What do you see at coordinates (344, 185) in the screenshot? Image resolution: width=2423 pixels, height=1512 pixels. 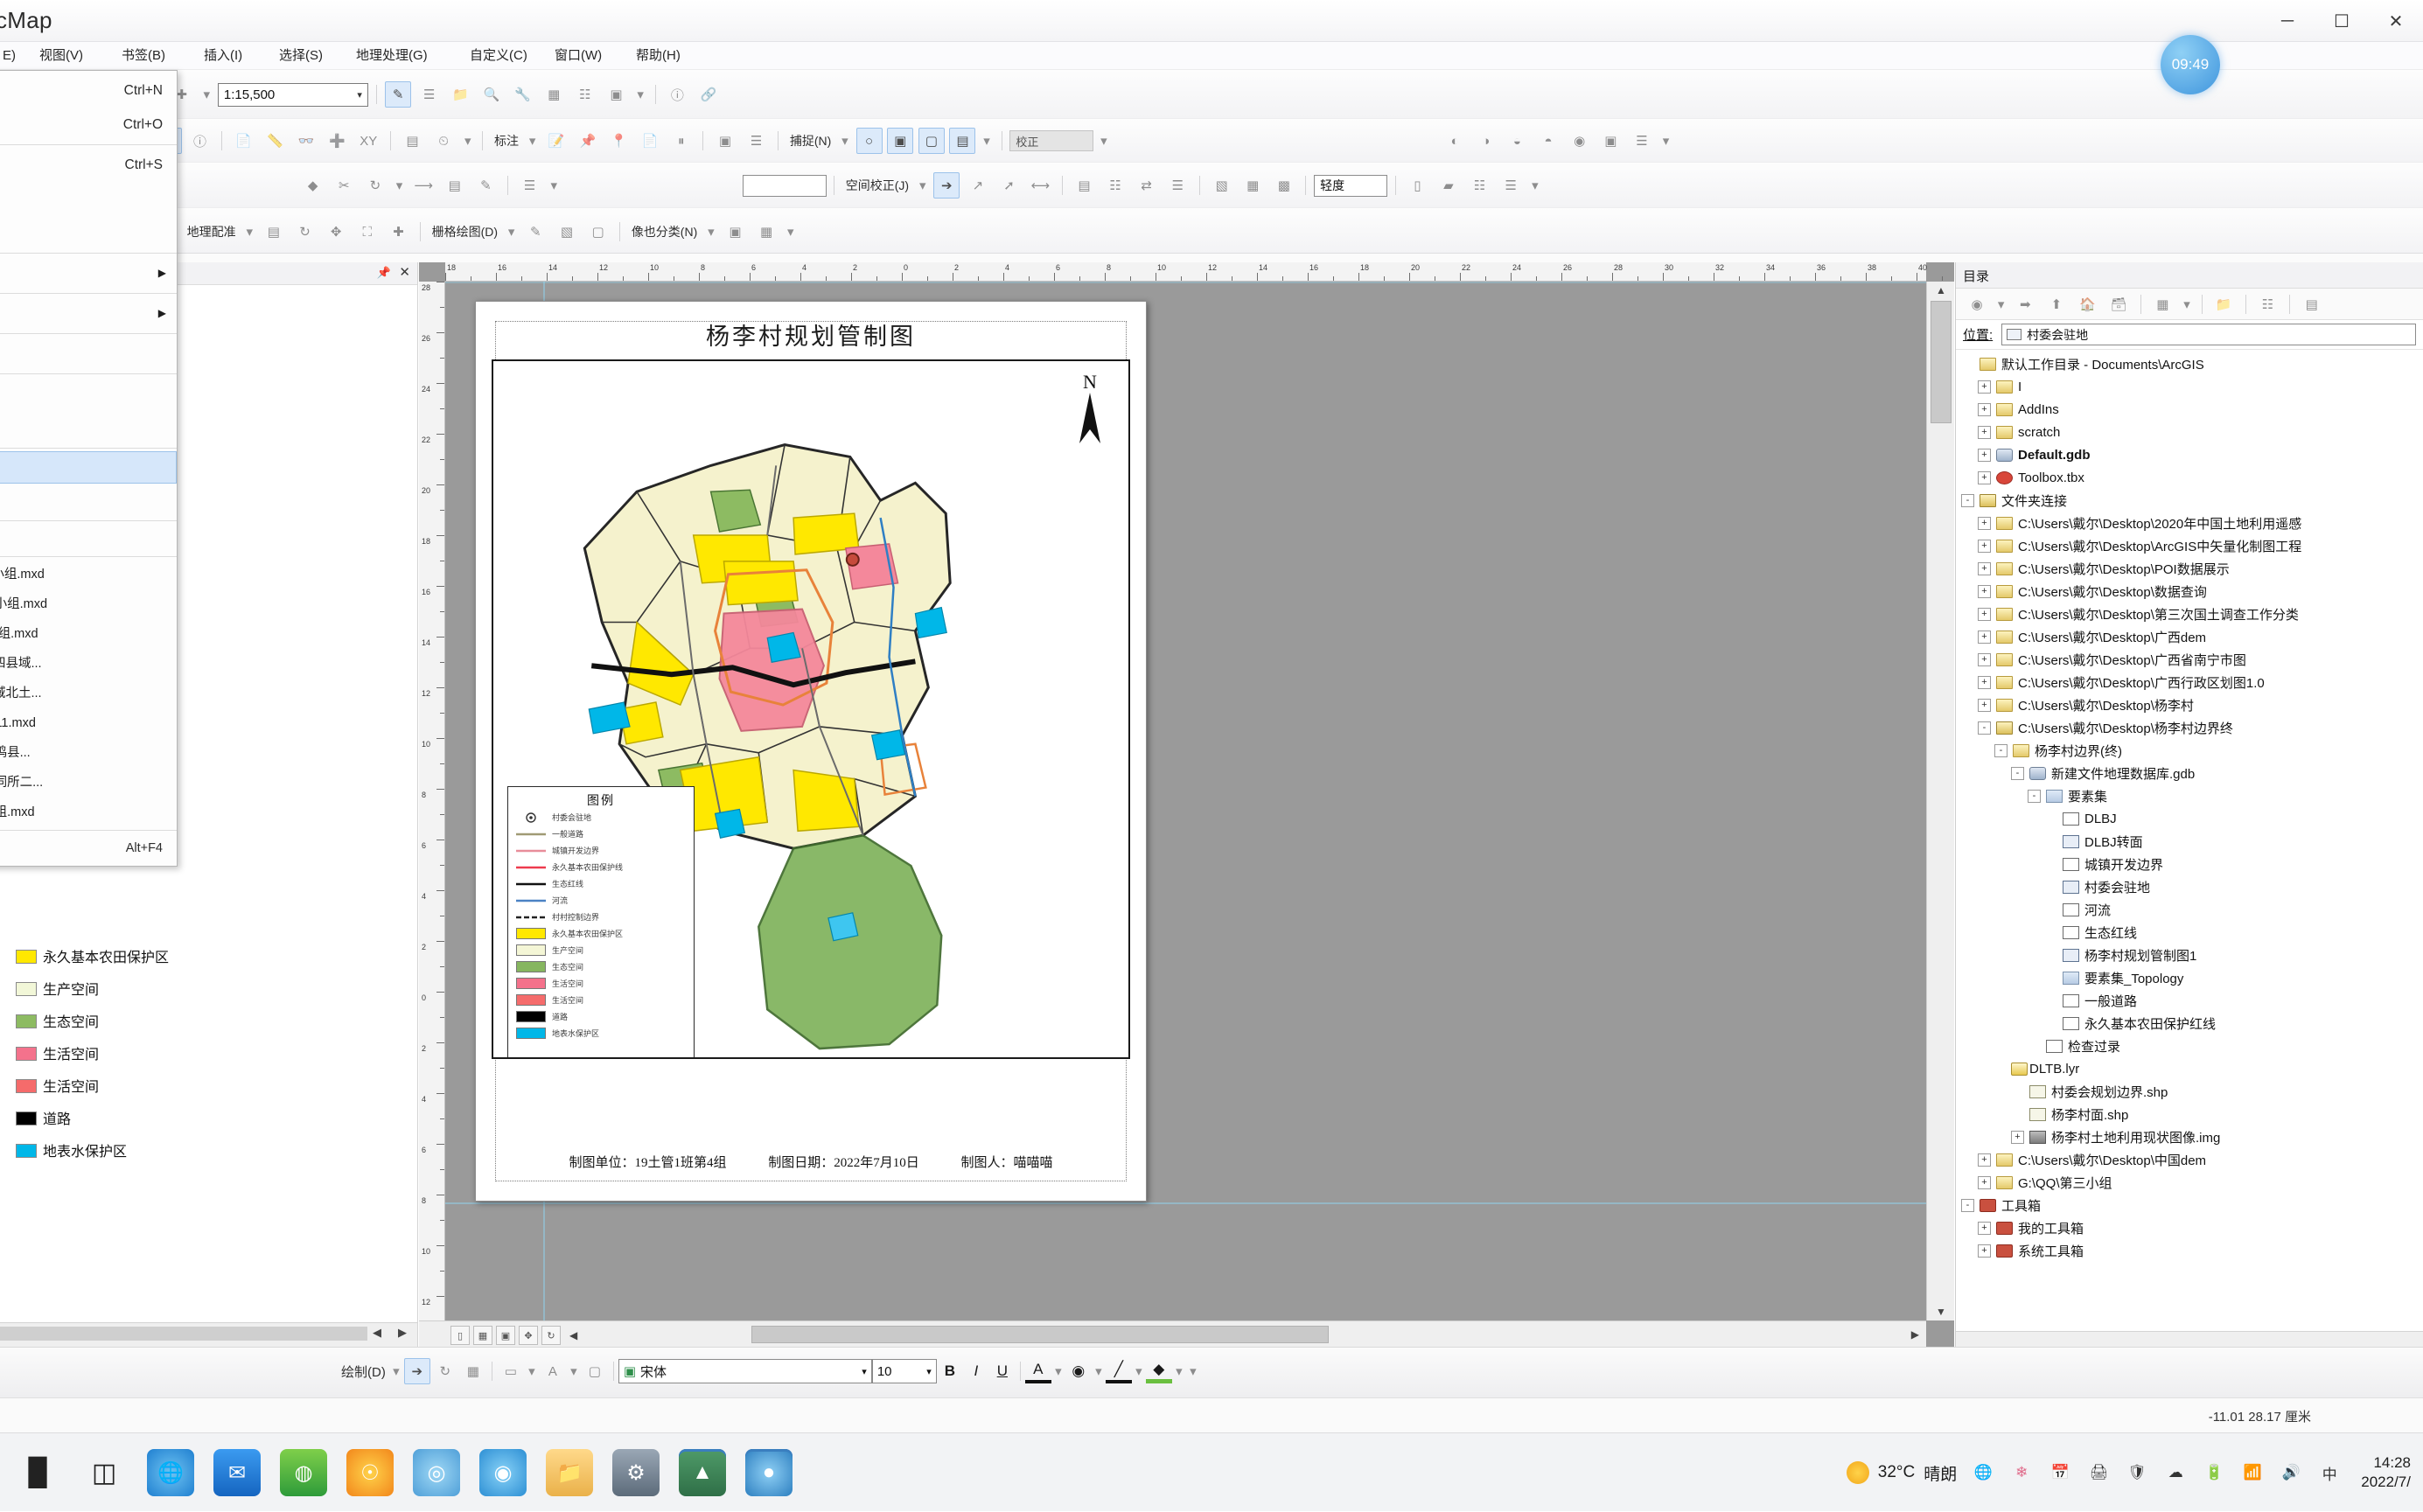 I see `edit-cut-icon: ✂` at bounding box center [344, 185].